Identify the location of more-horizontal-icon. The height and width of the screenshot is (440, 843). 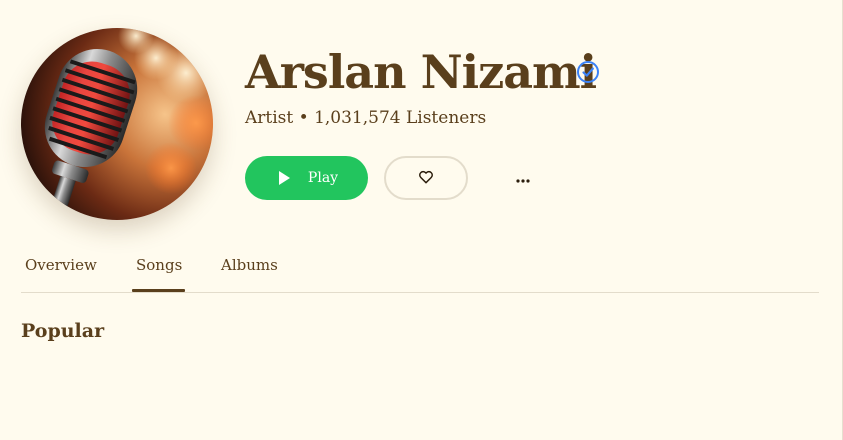
(523, 178).